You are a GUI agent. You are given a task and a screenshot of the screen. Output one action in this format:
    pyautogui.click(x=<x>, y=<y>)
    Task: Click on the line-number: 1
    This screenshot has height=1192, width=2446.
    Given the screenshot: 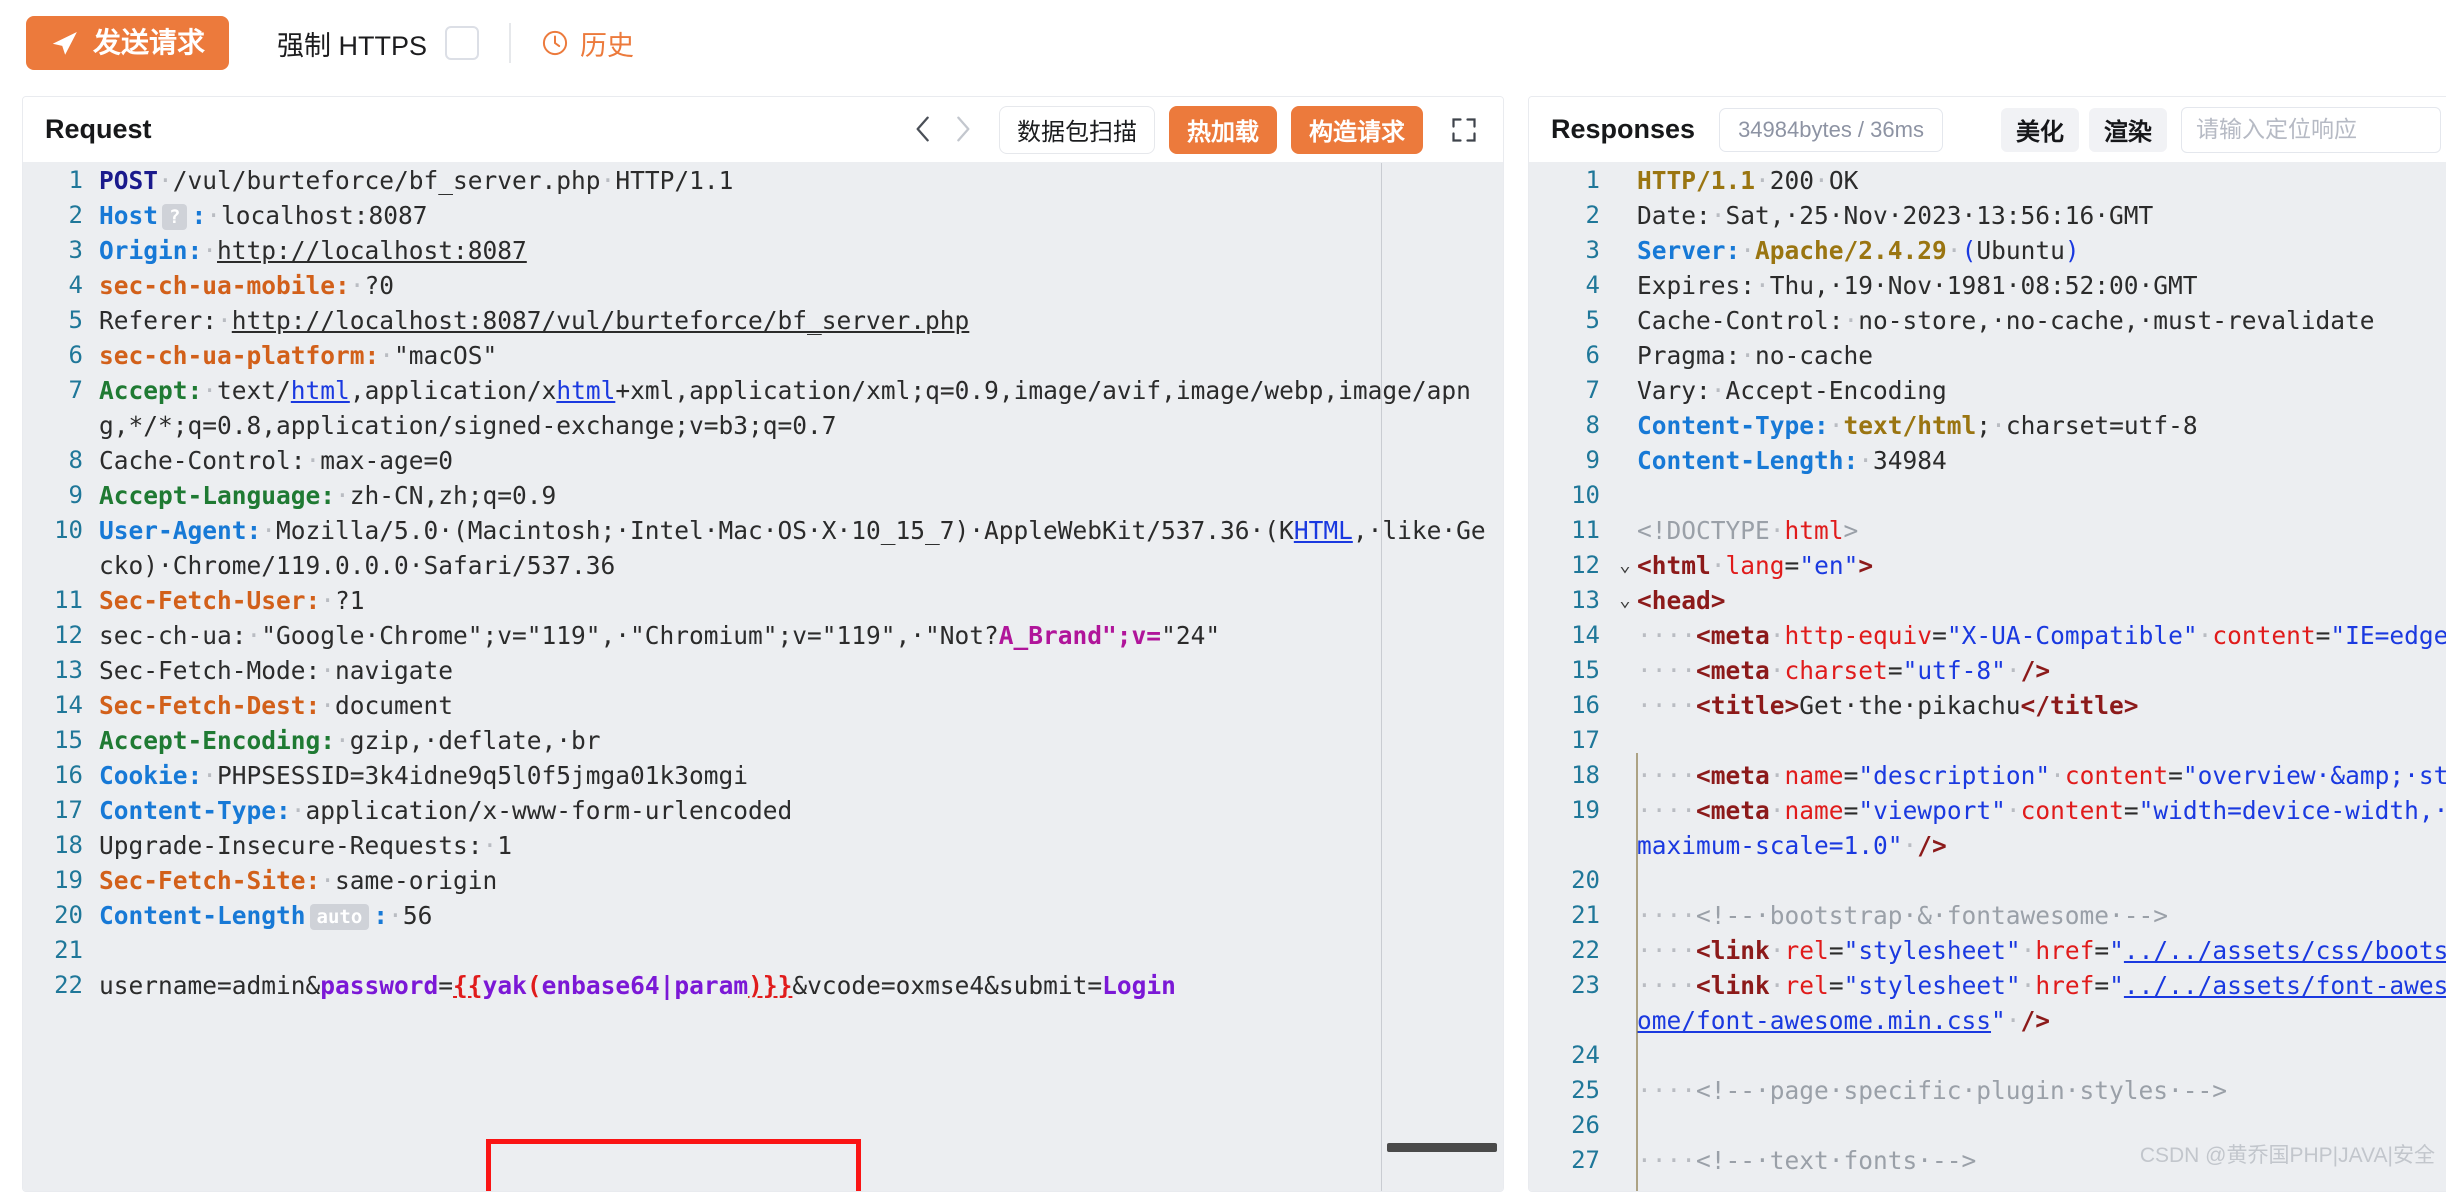 What is the action you would take?
    pyautogui.click(x=75, y=180)
    